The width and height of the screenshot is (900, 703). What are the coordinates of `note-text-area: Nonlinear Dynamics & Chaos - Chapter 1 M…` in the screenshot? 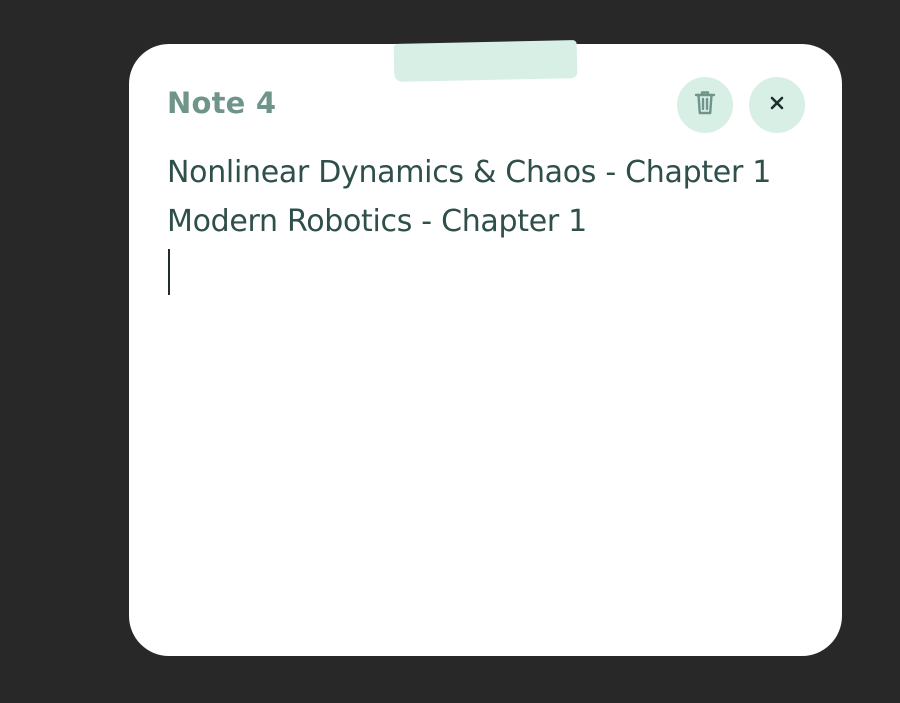 It's located at (487, 221).